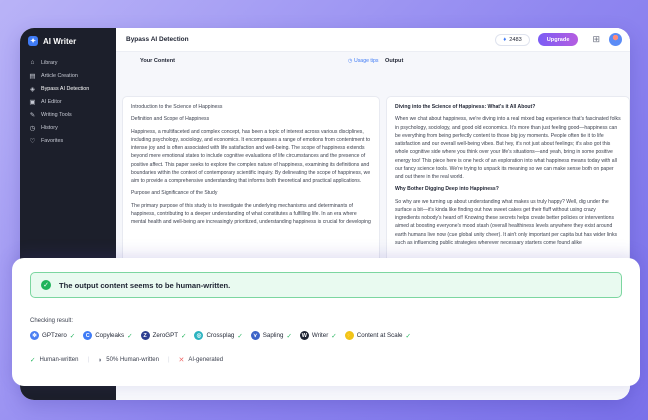 The image size is (648, 420). Describe the element at coordinates (32, 62) in the screenshot. I see `home-icon: ⌂` at that location.